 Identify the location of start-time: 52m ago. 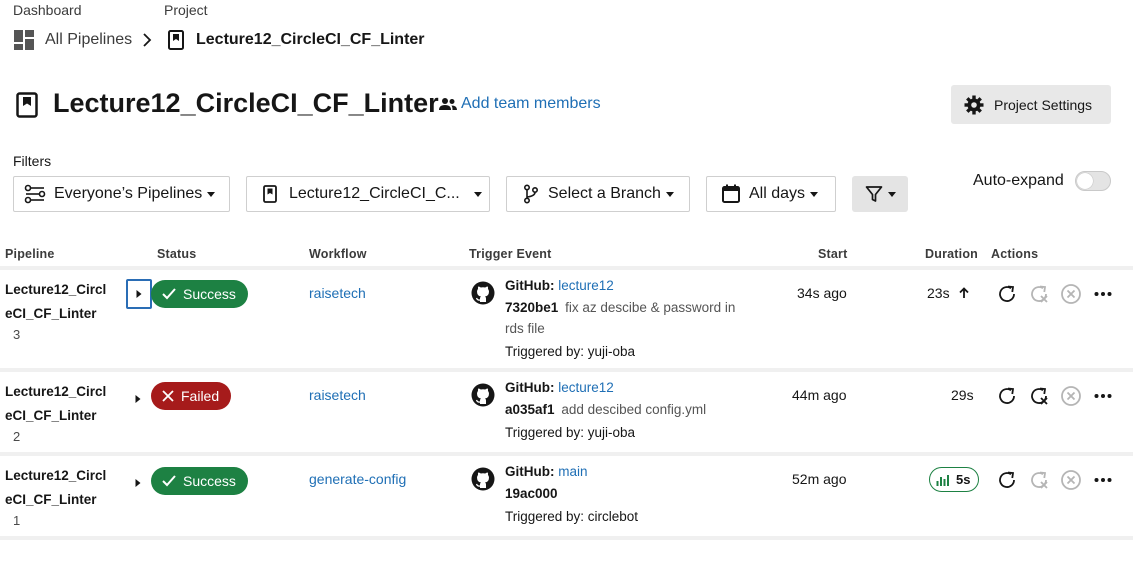
(819, 479).